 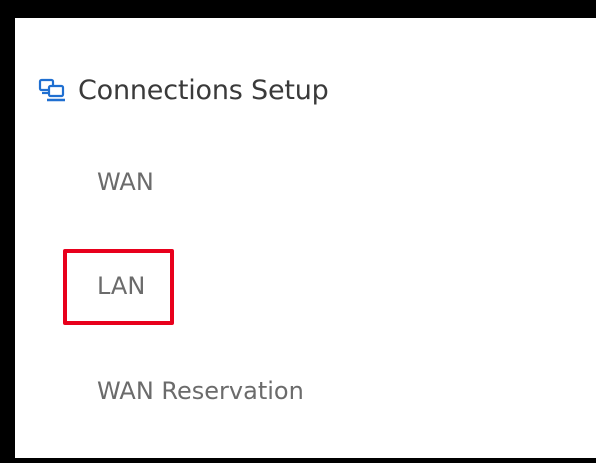 What do you see at coordinates (121, 286) in the screenshot?
I see `nav-item-lan: LAN` at bounding box center [121, 286].